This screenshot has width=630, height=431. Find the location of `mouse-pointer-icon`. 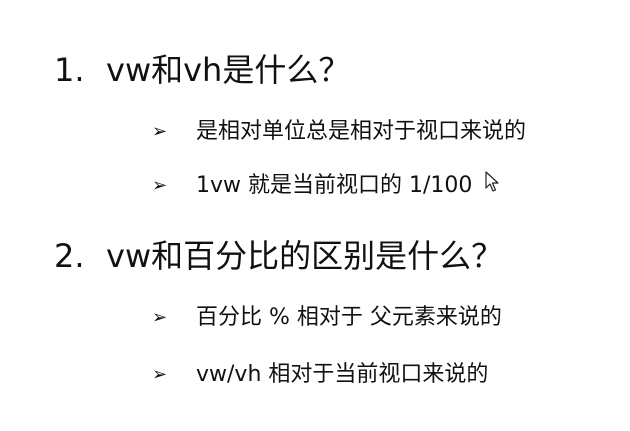

mouse-pointer-icon is located at coordinates (492, 181).